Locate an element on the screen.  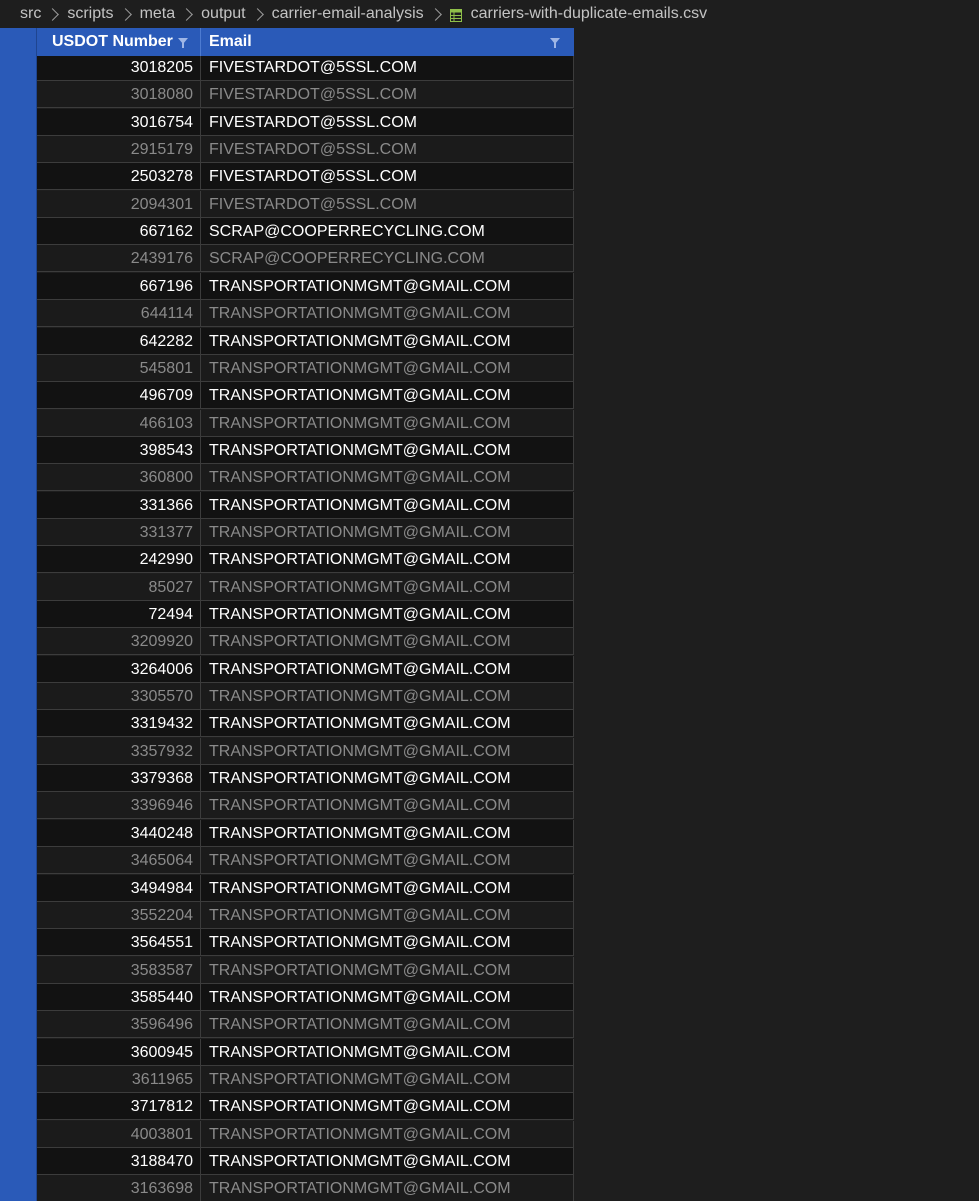
table-row: 72494 TRANSPORTATIONMGMT@GMAIL.COM is located at coordinates (287, 614).